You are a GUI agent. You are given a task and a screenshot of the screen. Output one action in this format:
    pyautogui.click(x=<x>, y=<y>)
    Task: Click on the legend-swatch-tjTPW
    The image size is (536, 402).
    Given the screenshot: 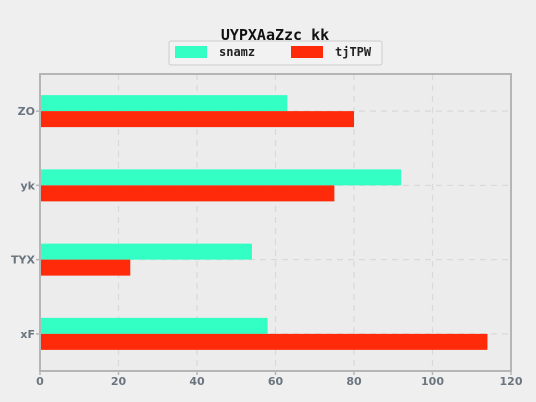 What is the action you would take?
    pyautogui.click(x=307, y=52)
    